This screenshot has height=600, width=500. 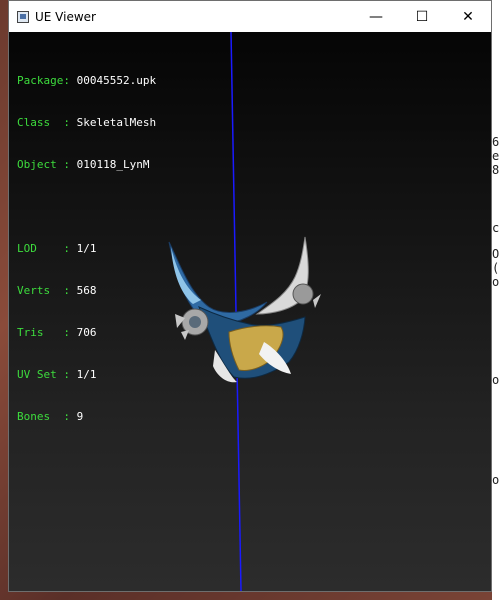 I want to click on background-text-fragment: (, so click(x=496, y=268).